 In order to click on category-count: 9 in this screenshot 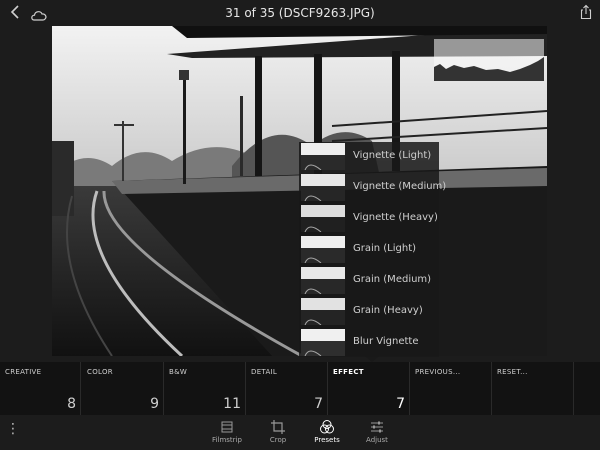, I will do `click(154, 404)`.